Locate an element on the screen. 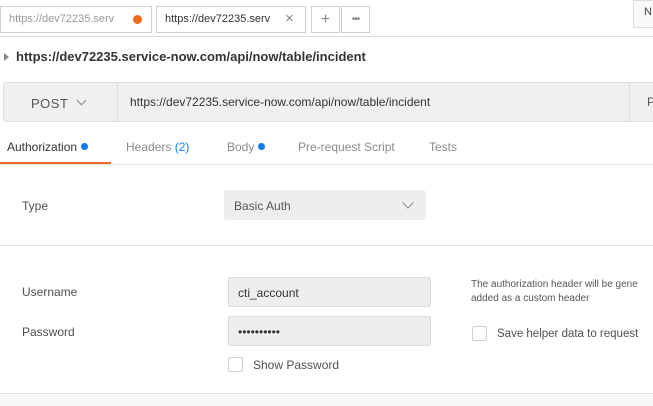  add-tab-button: + is located at coordinates (325, 19).